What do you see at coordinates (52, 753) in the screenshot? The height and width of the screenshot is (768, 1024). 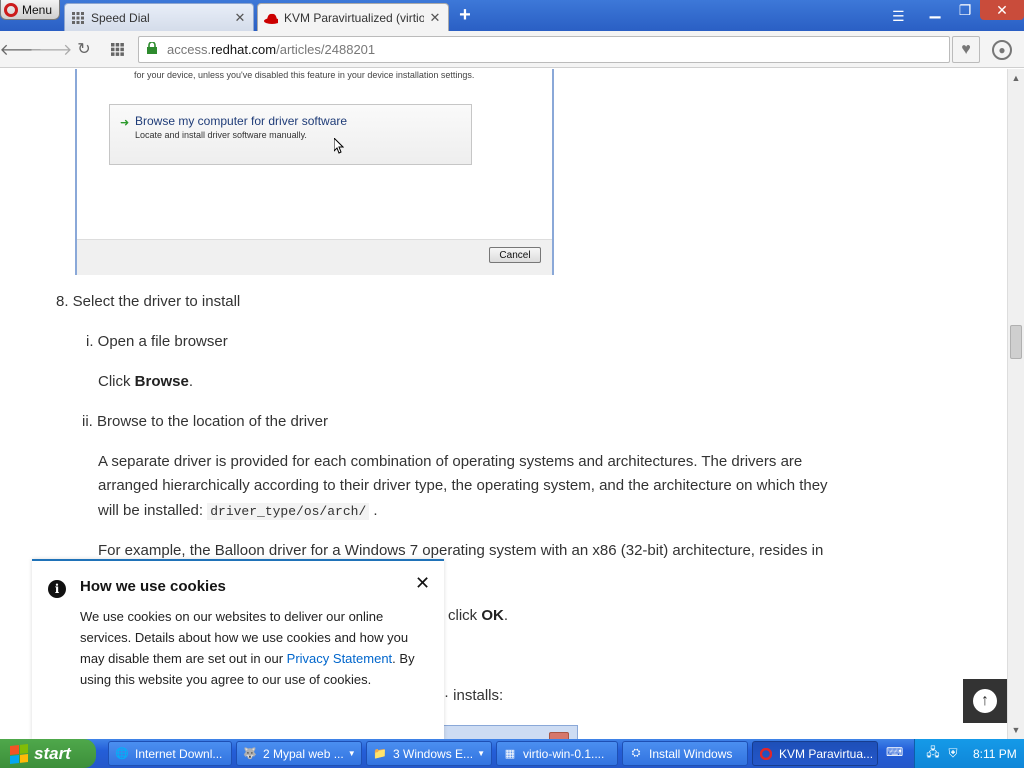 I see `start-label: start` at bounding box center [52, 753].